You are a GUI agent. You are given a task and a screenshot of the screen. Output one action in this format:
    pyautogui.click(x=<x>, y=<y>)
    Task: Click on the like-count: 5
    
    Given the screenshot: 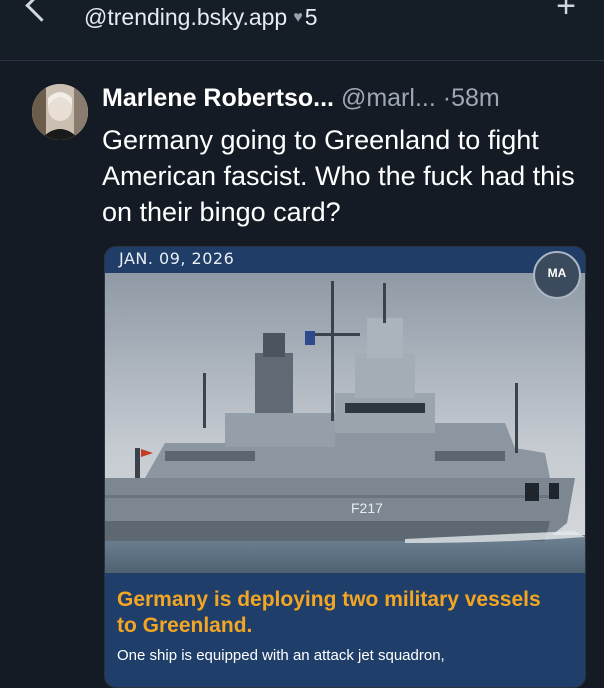 What is the action you would take?
    pyautogui.click(x=311, y=17)
    